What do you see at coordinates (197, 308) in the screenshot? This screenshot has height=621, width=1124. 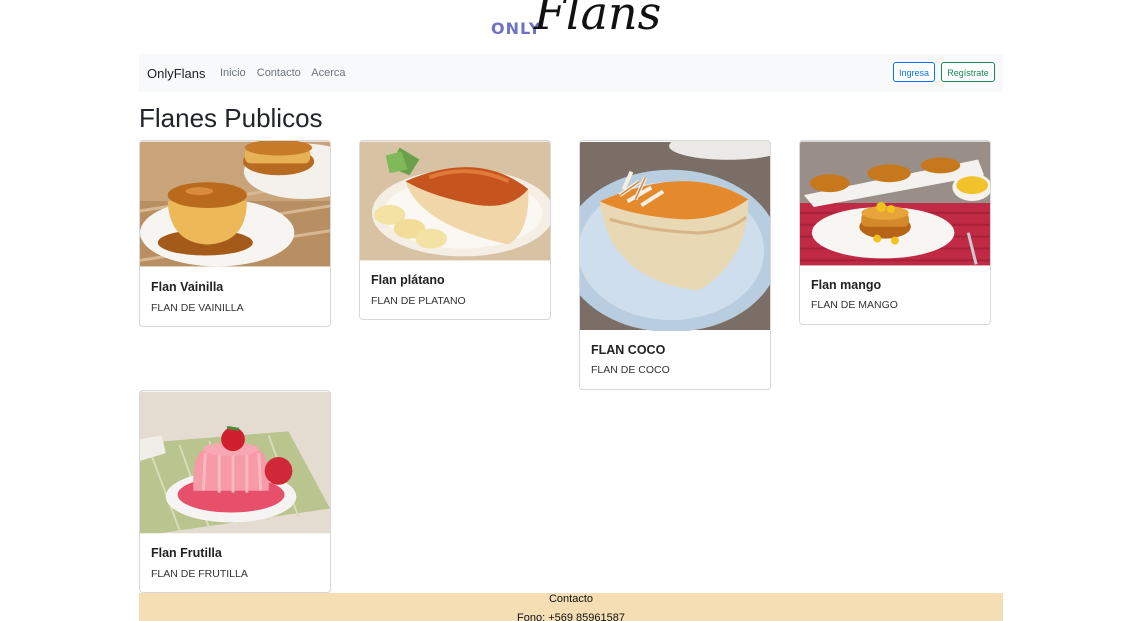 I see `card-description: FLAN DE VAINILLA` at bounding box center [197, 308].